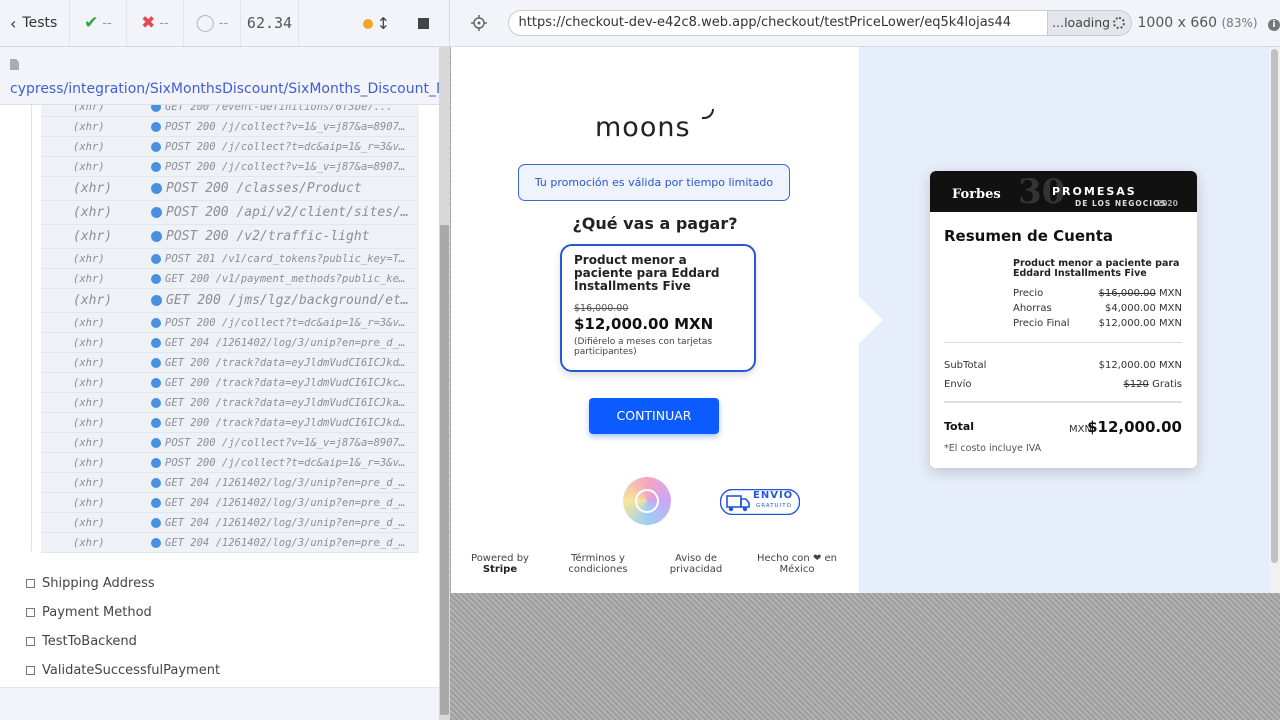 Image resolution: width=1280 pixels, height=720 pixels. What do you see at coordinates (220, 641) in the screenshot?
I see `test-item: TestToBackend` at bounding box center [220, 641].